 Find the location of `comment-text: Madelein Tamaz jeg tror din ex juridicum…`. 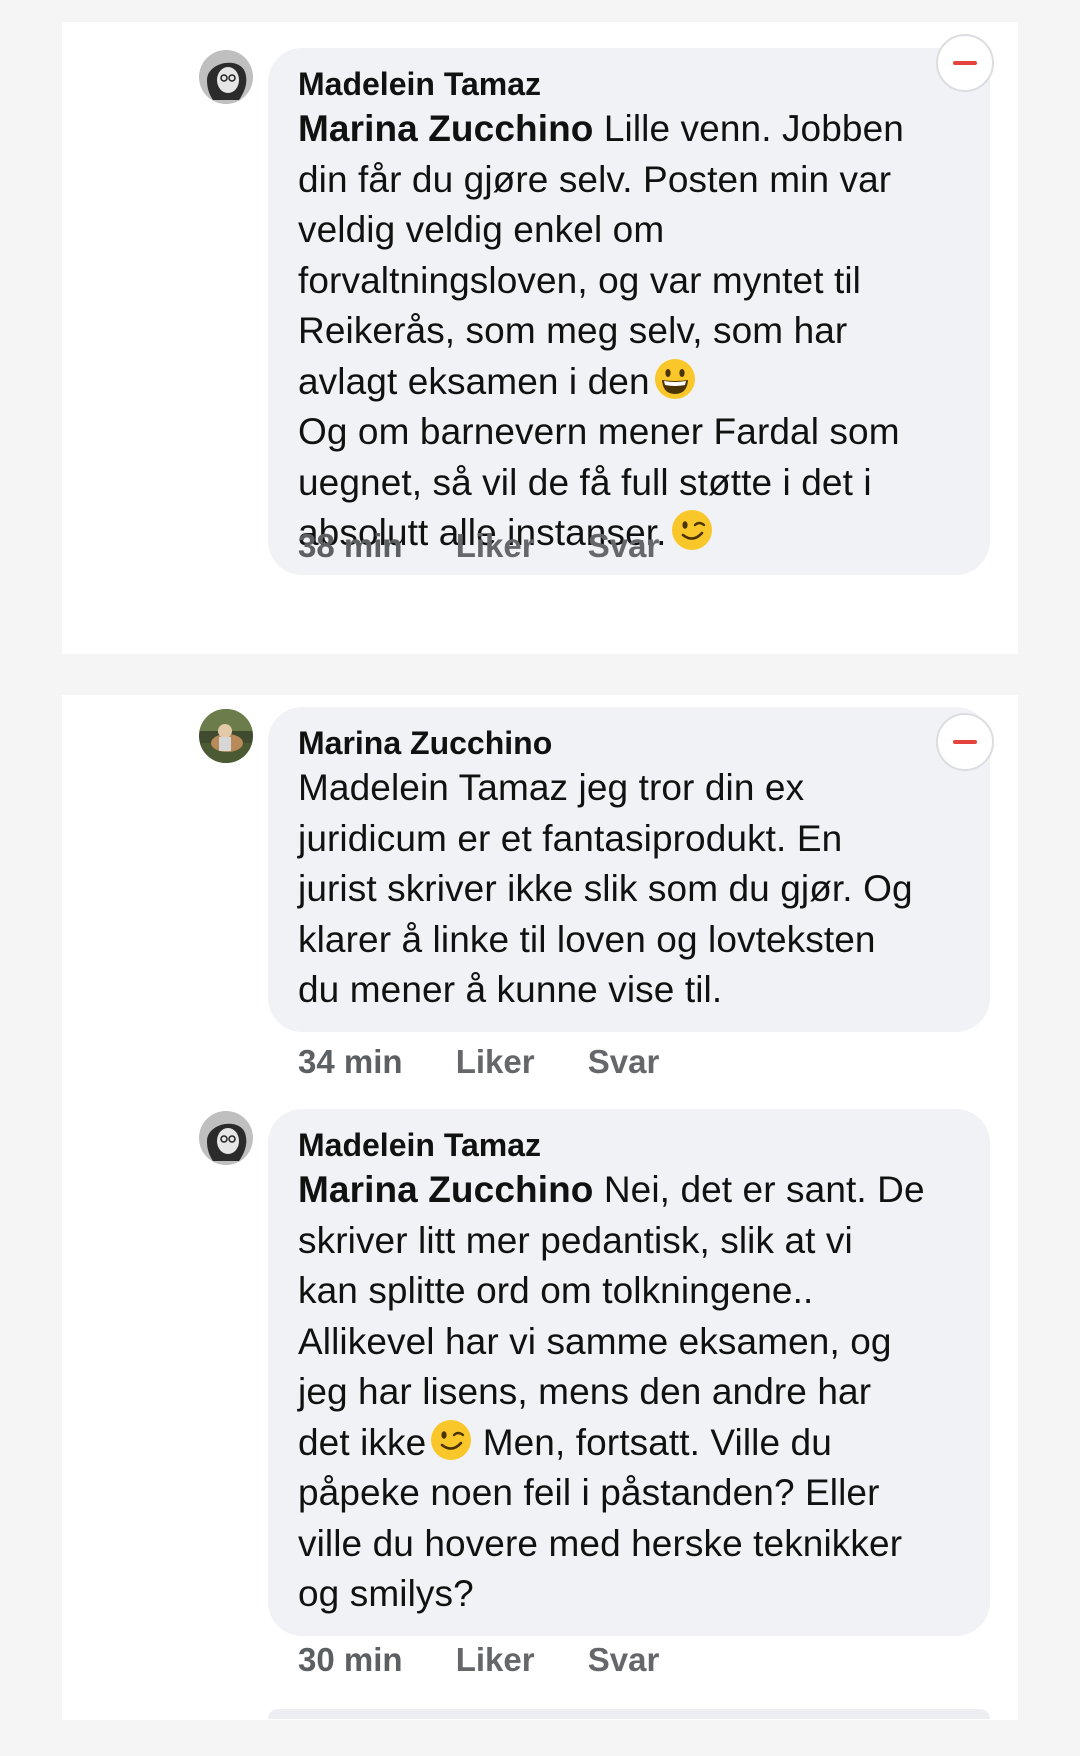

comment-text: Madelein Tamaz jeg tror din ex juridicum… is located at coordinates (605, 888).